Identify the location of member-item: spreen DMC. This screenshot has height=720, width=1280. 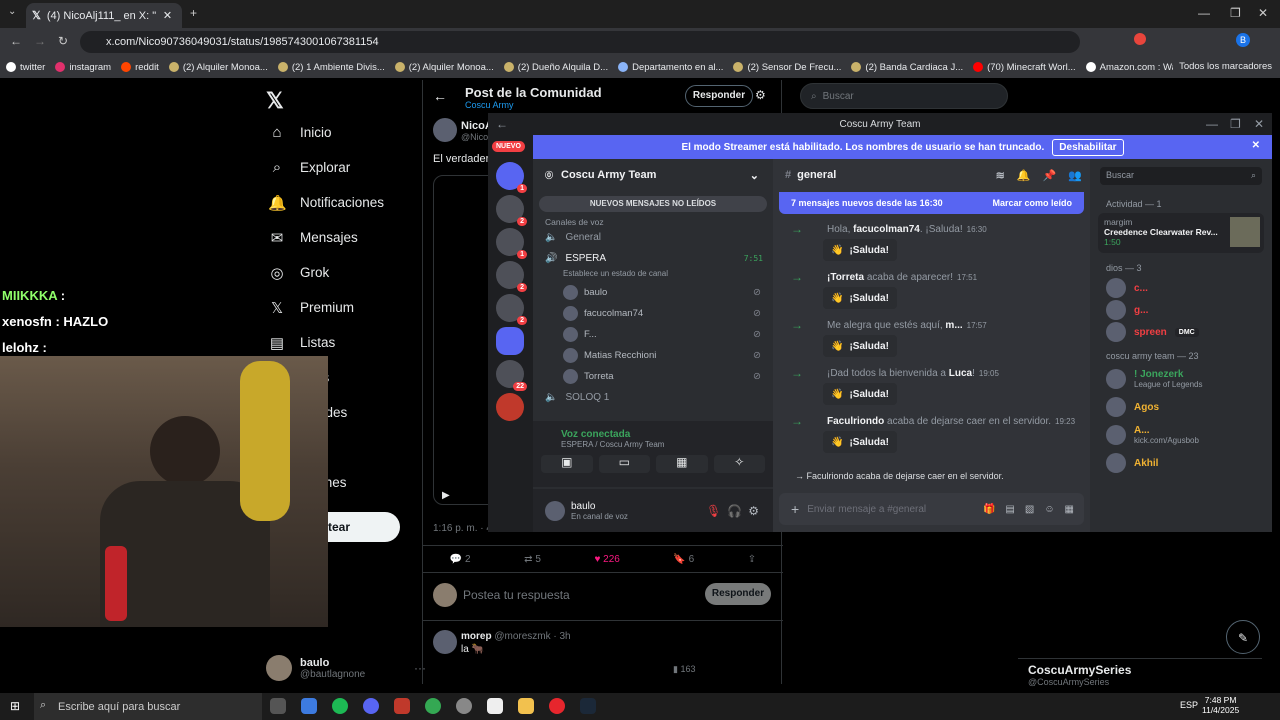
(1181, 332).